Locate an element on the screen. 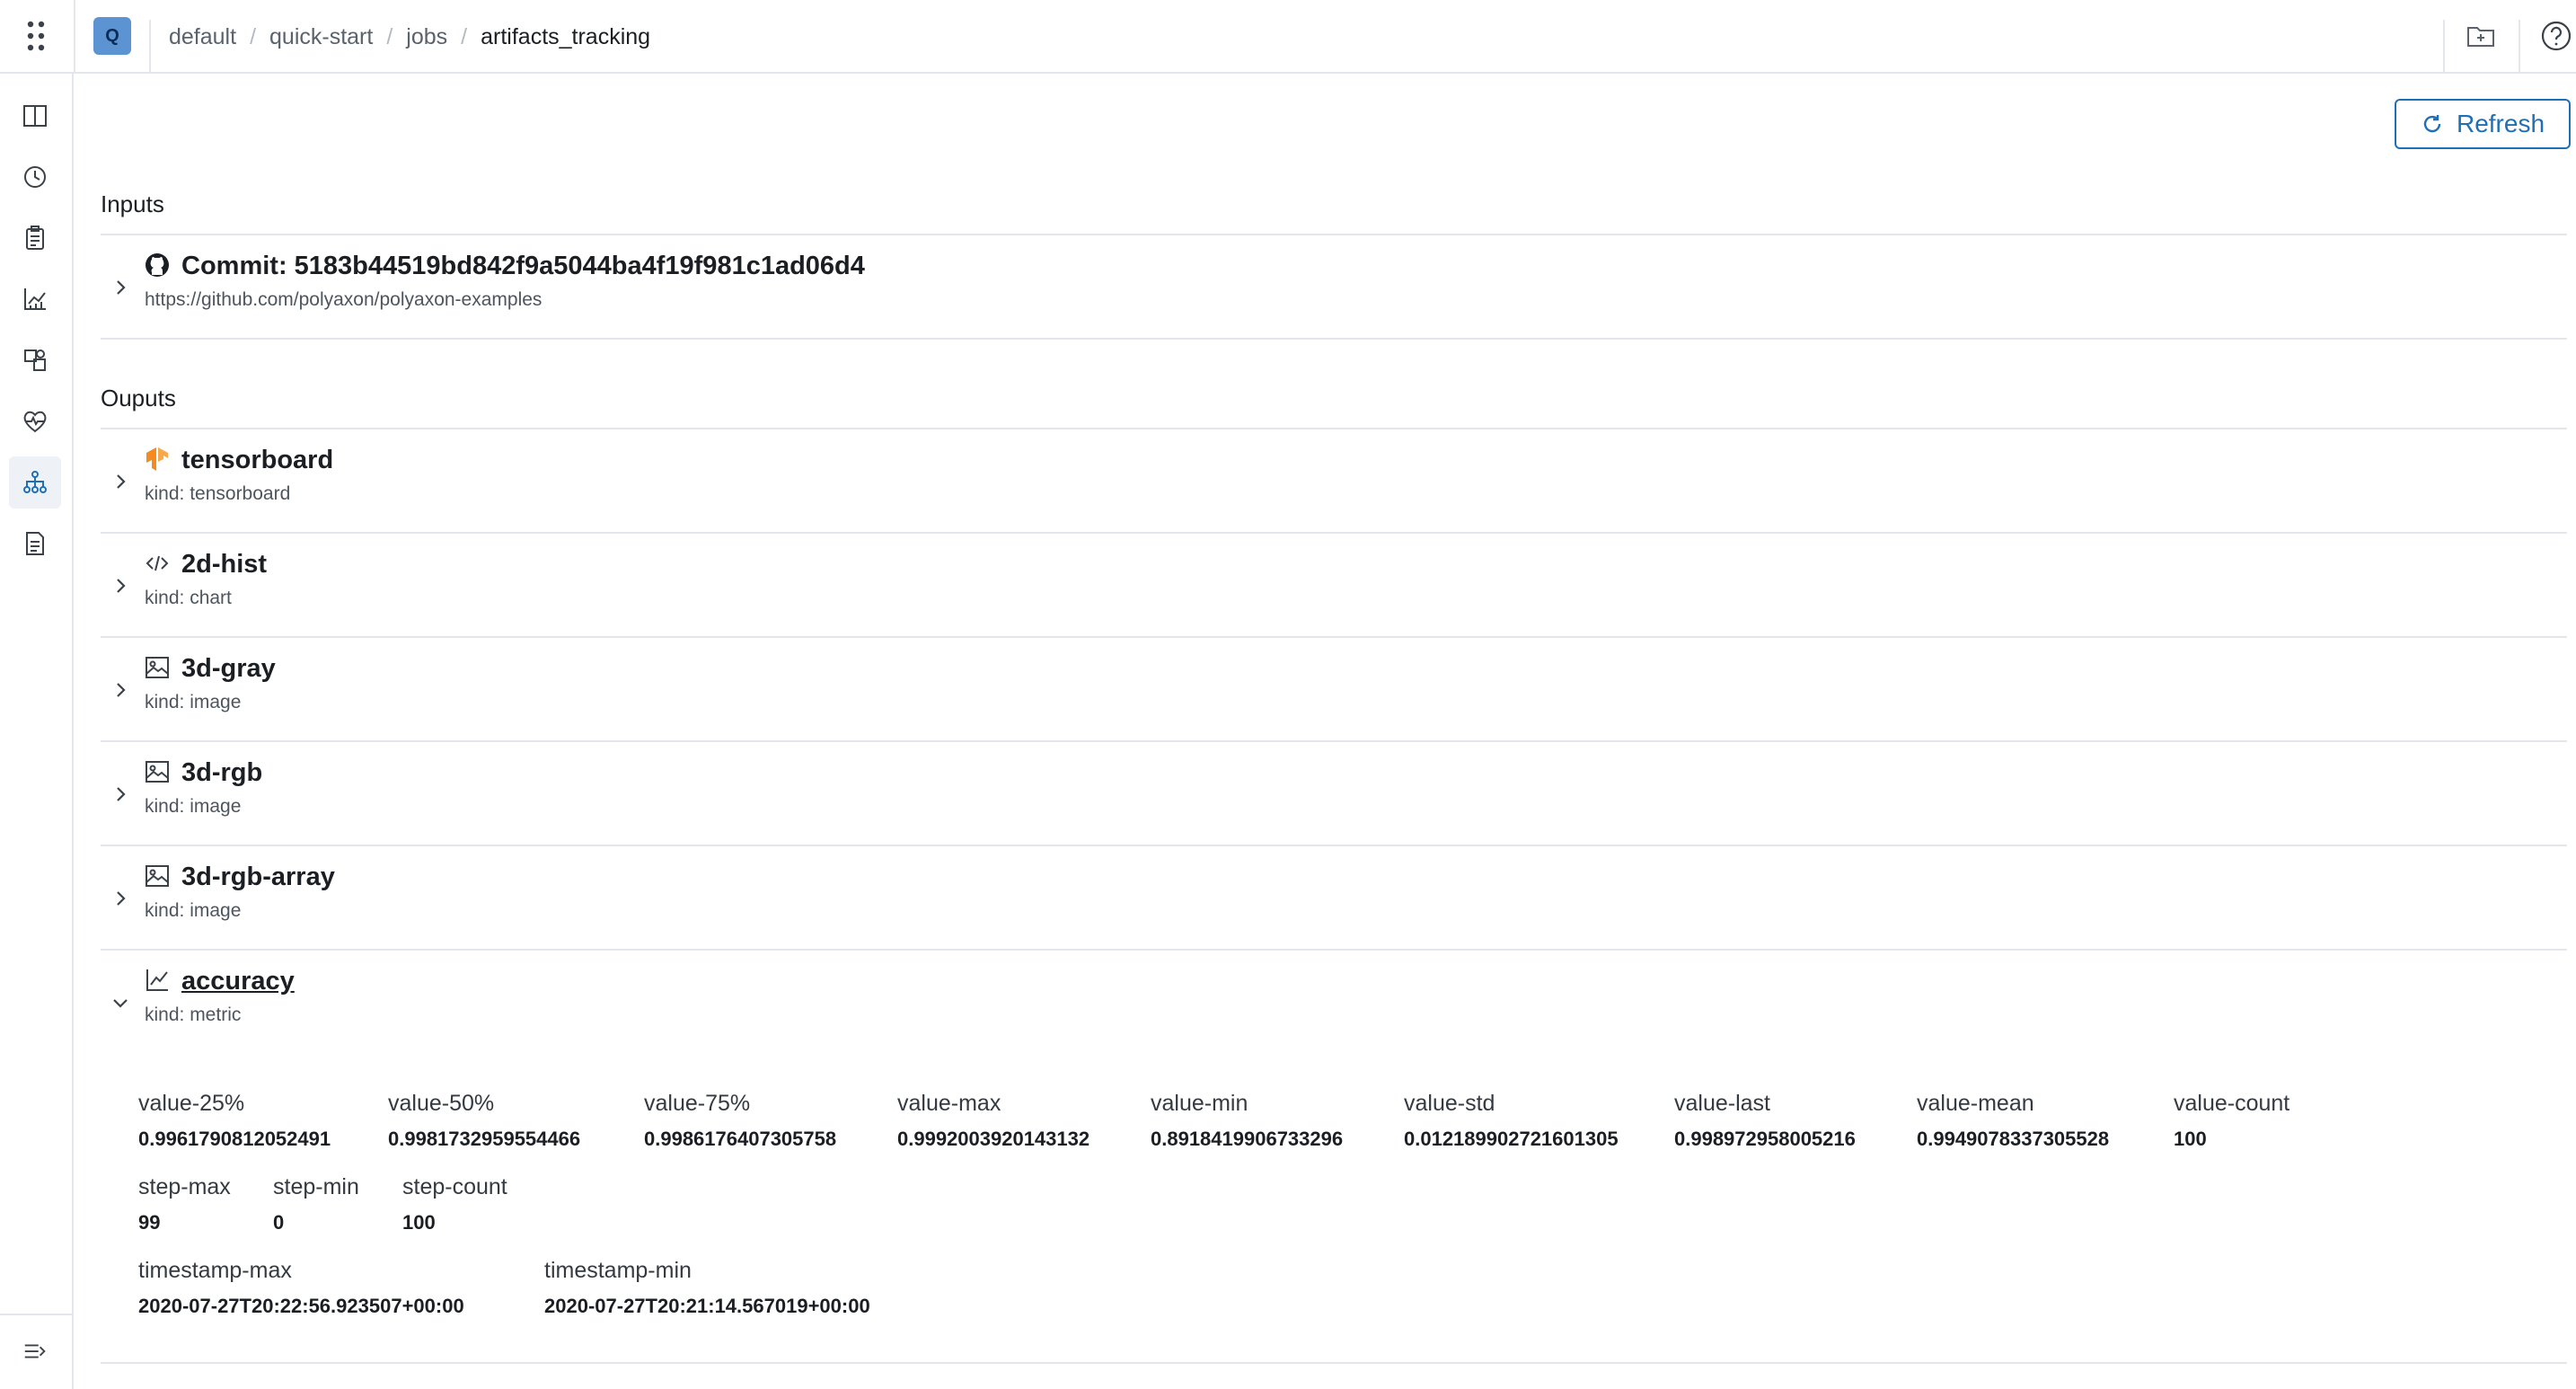 This screenshot has width=2576, height=1389. document-icon is located at coordinates (35, 543).